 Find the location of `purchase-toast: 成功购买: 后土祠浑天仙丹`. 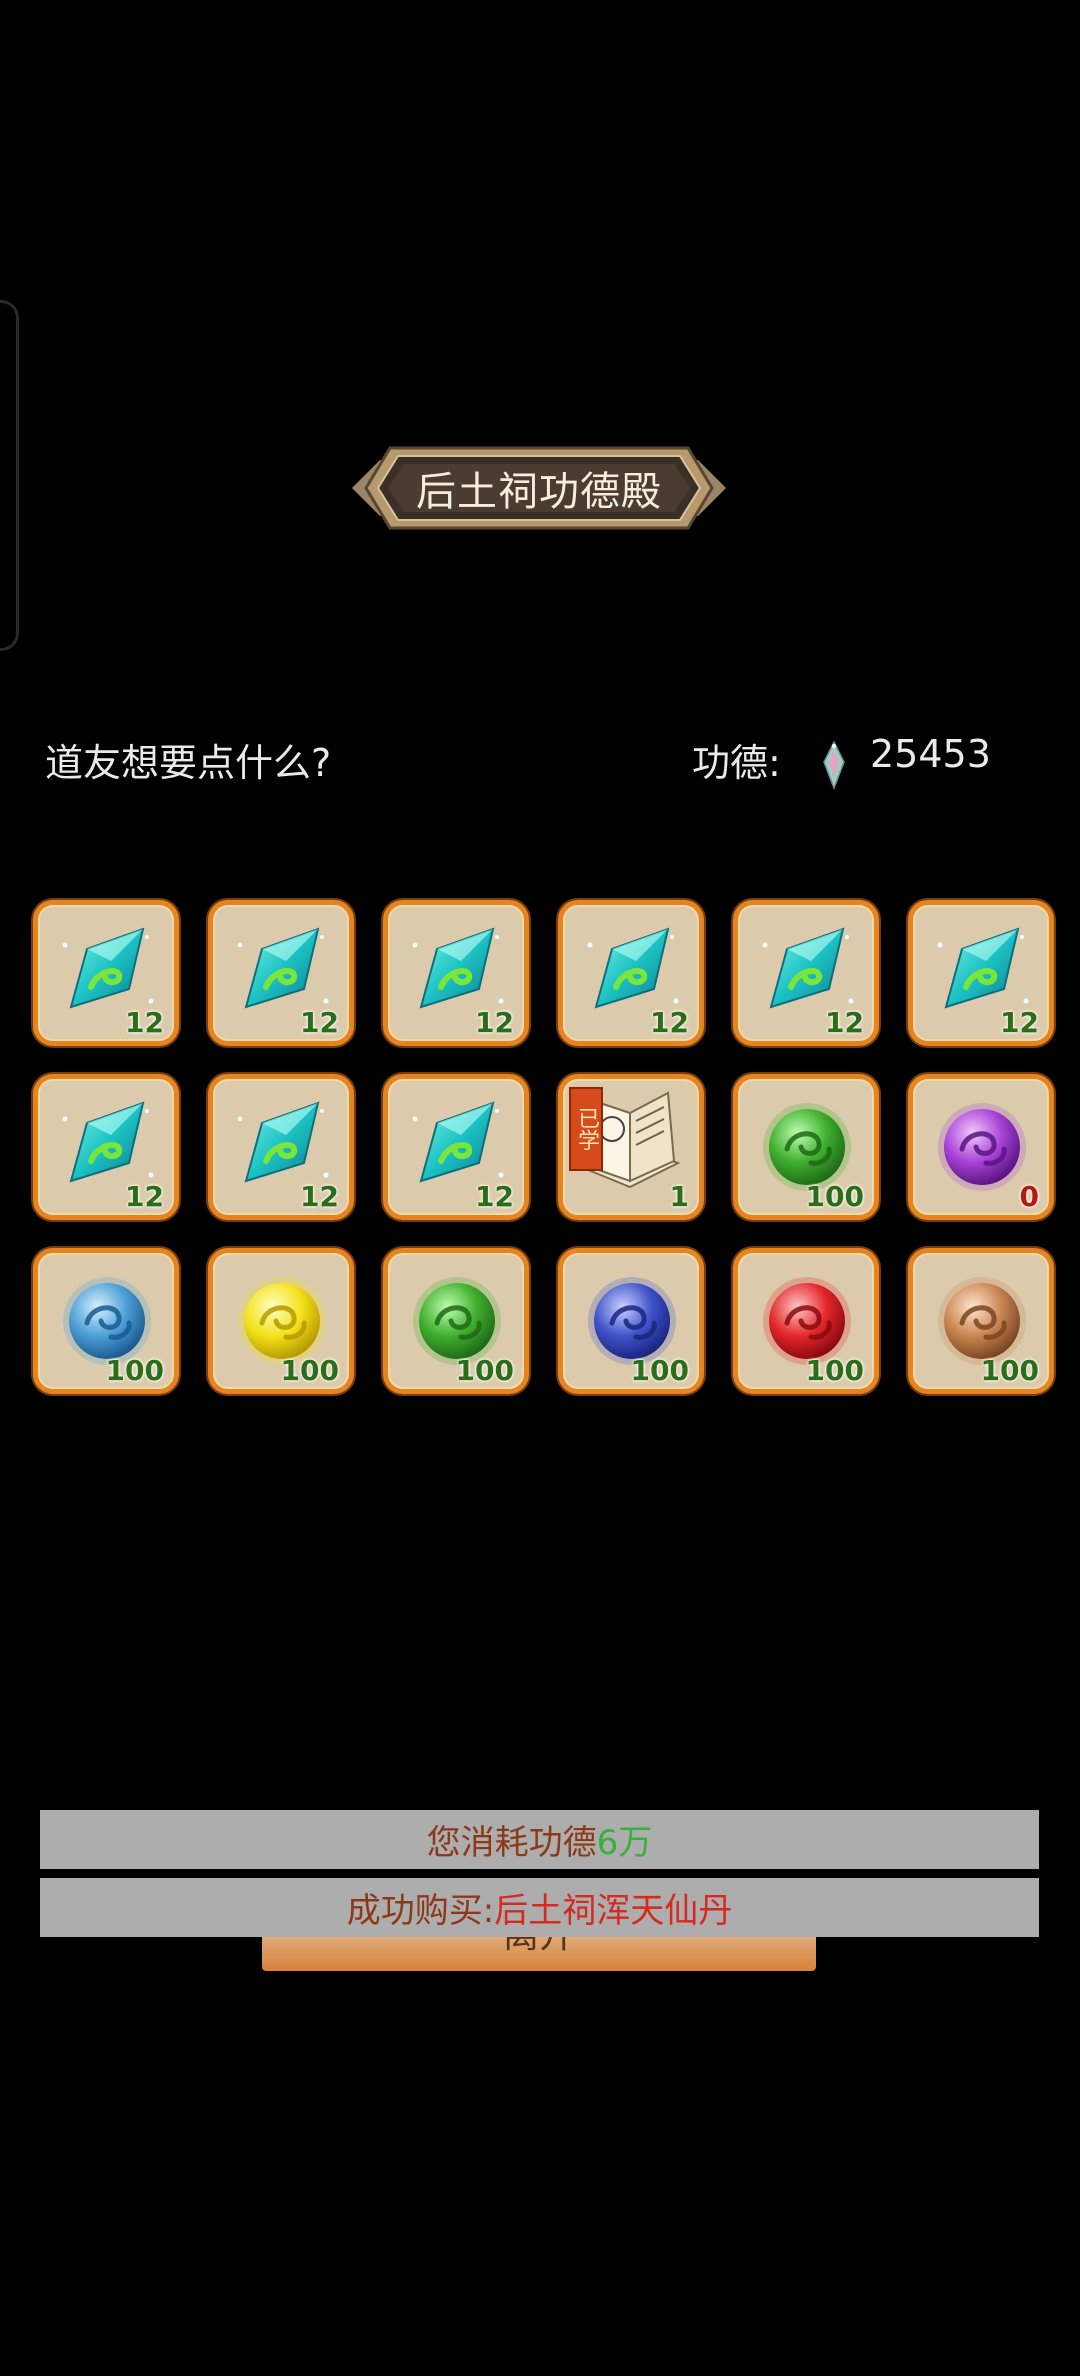

purchase-toast: 成功购买: 后土祠浑天仙丹 is located at coordinates (539, 1907).